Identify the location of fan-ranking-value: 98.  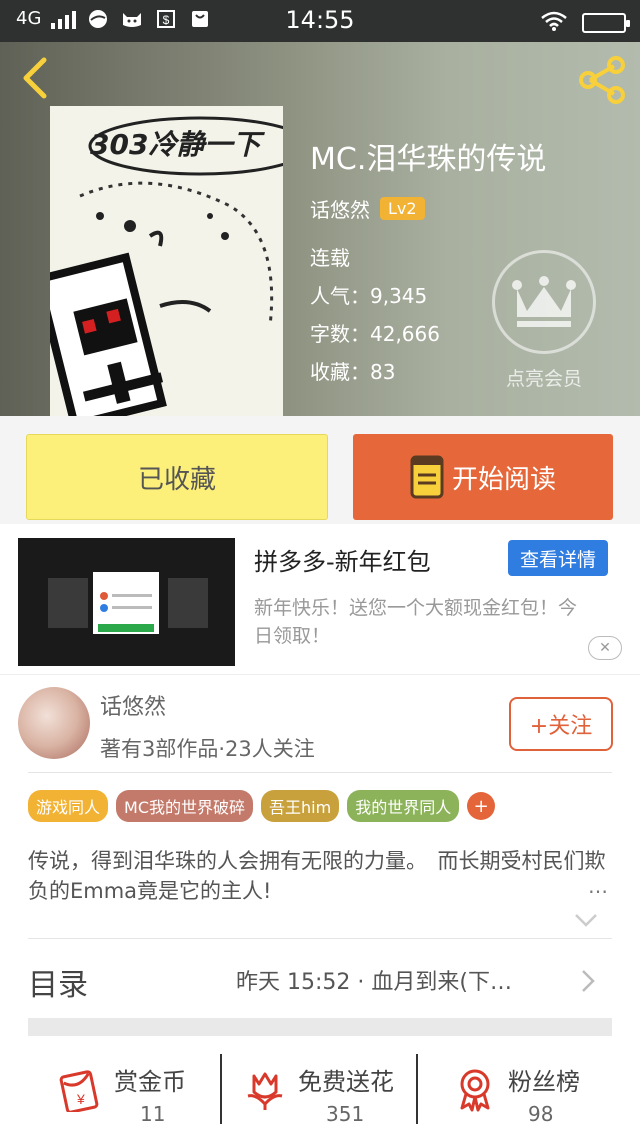
(541, 1114).